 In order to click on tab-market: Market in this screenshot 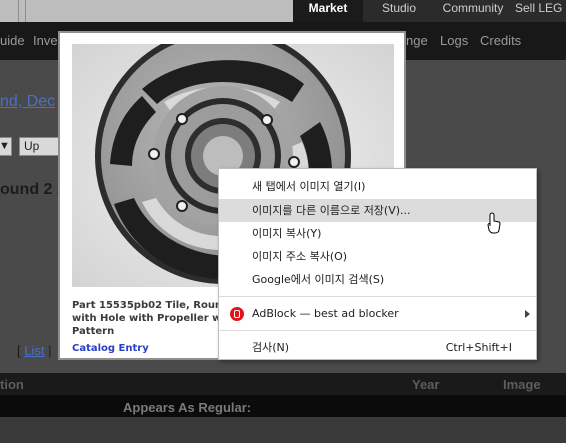, I will do `click(328, 11)`.